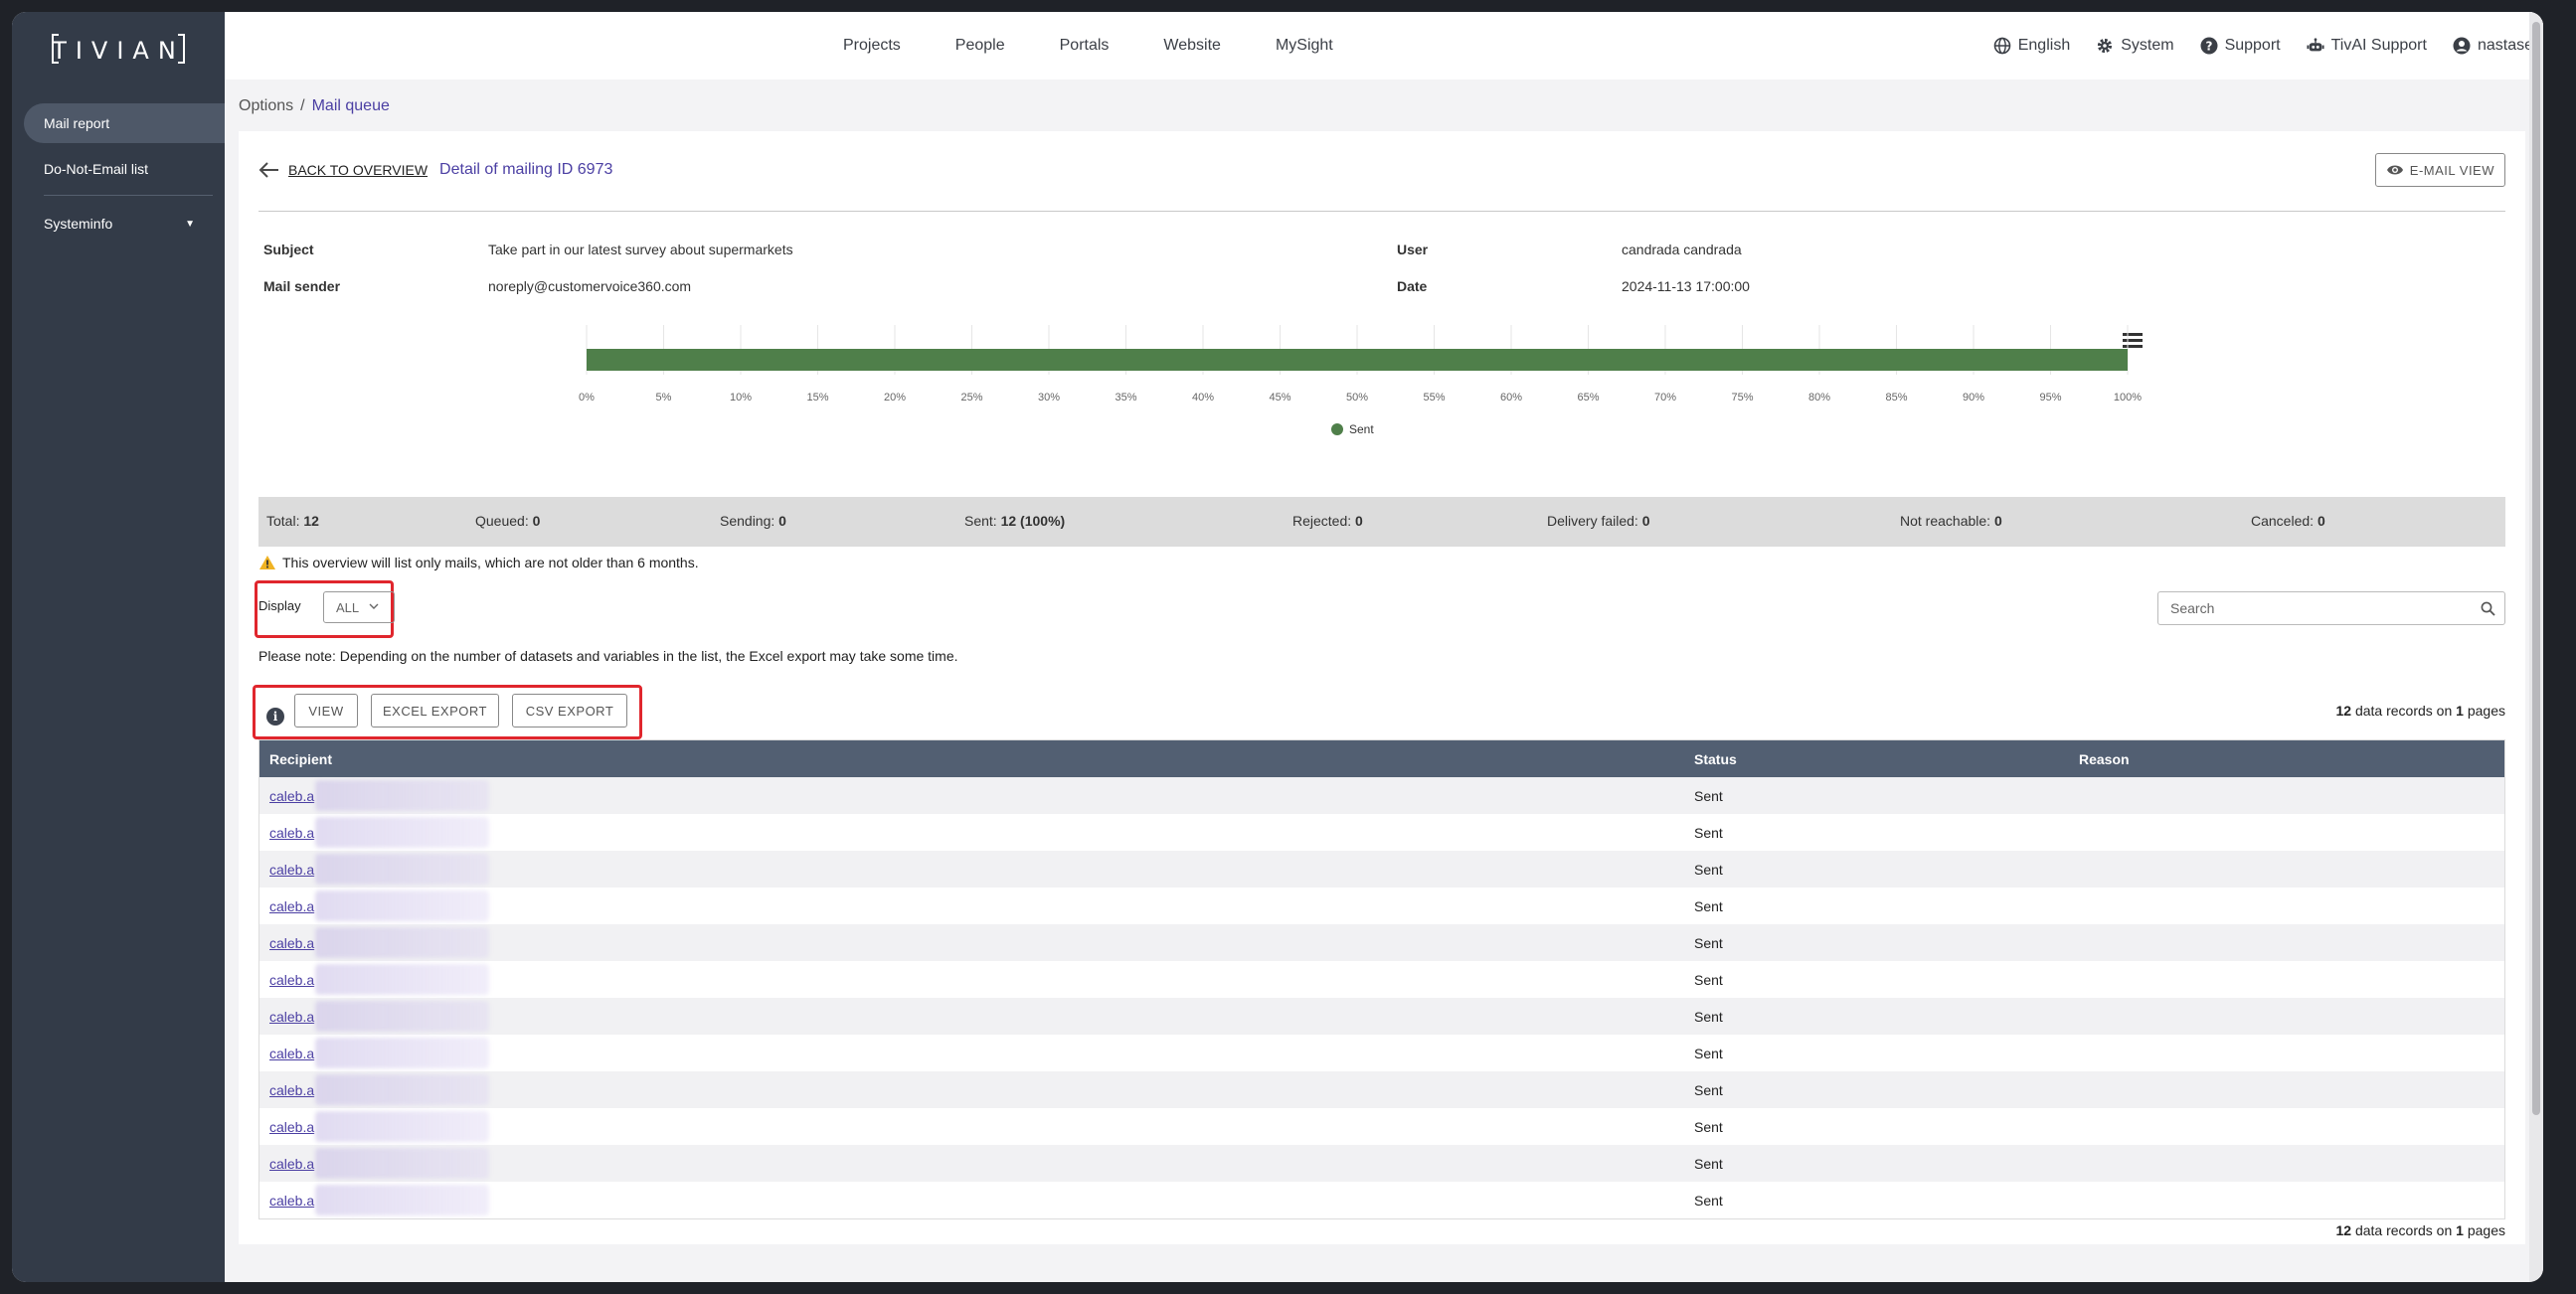 The image size is (2576, 1294). What do you see at coordinates (2288, 521) in the screenshot?
I see `summary-canceled: Canceled: 0` at bounding box center [2288, 521].